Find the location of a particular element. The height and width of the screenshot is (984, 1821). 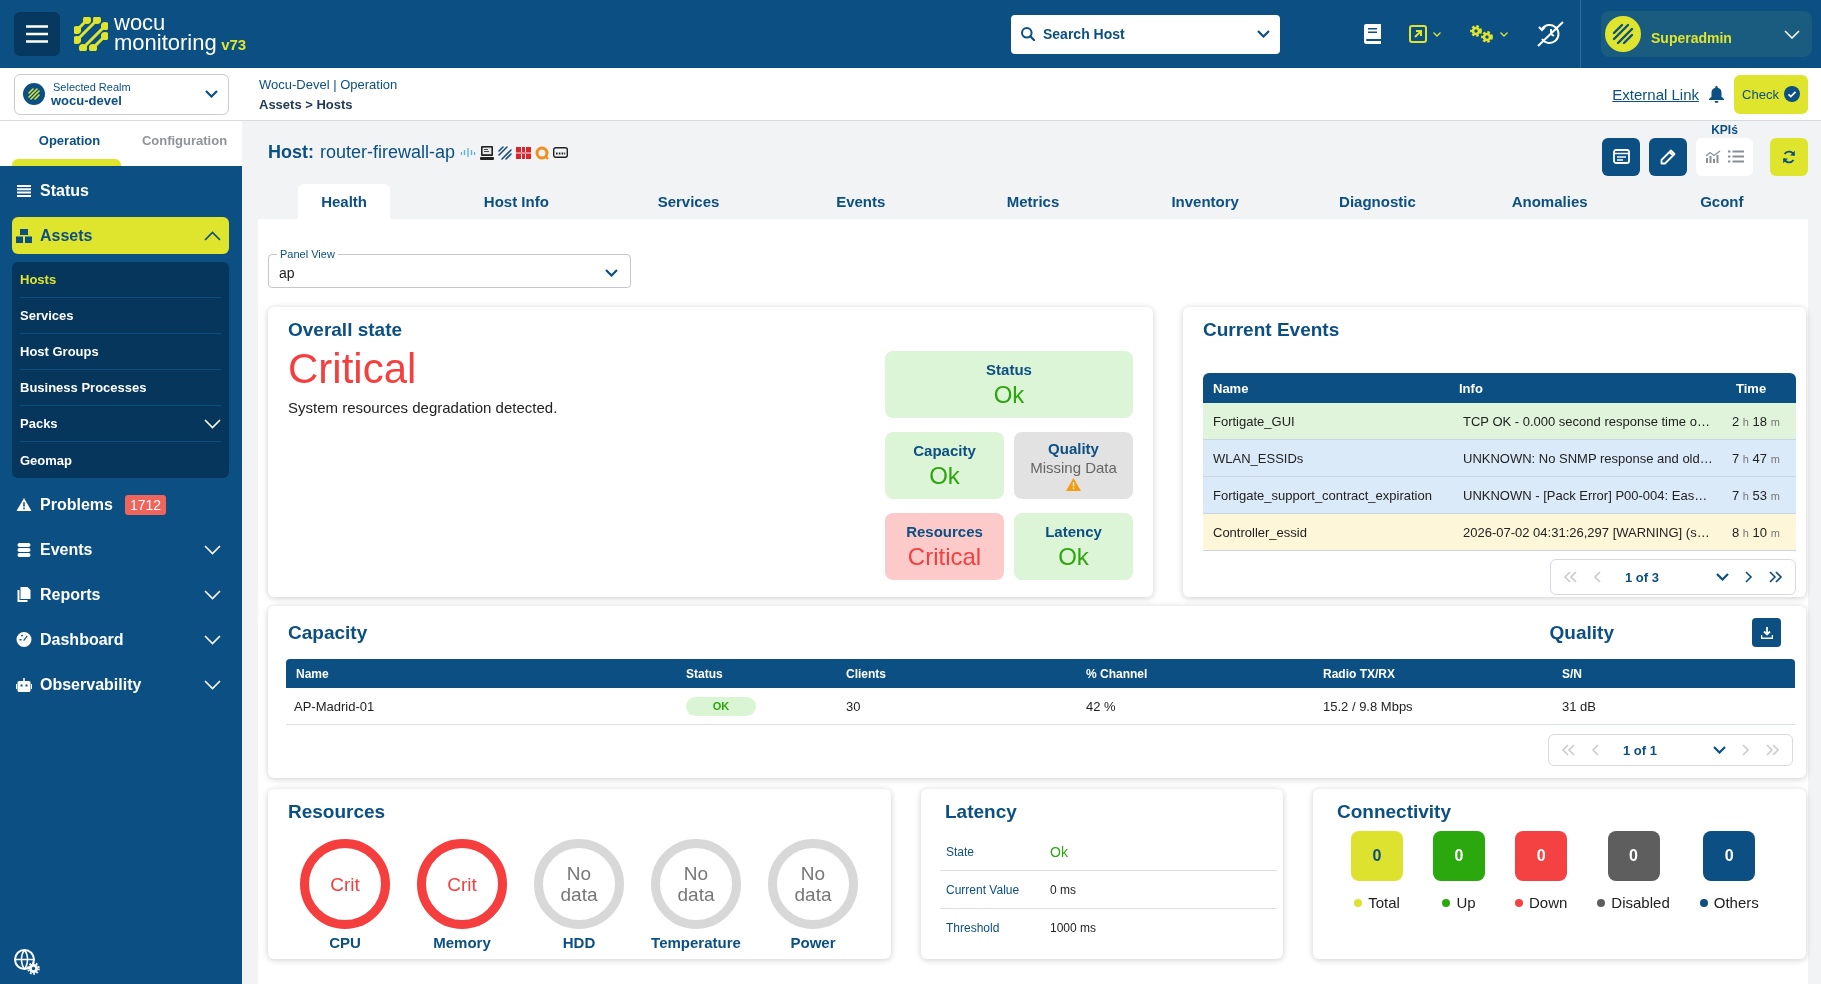

table-row: Controller_essid 2026-07-02 04:31:26,297 [WARNING] (s… 8 h 10 m is located at coordinates (1499, 532).